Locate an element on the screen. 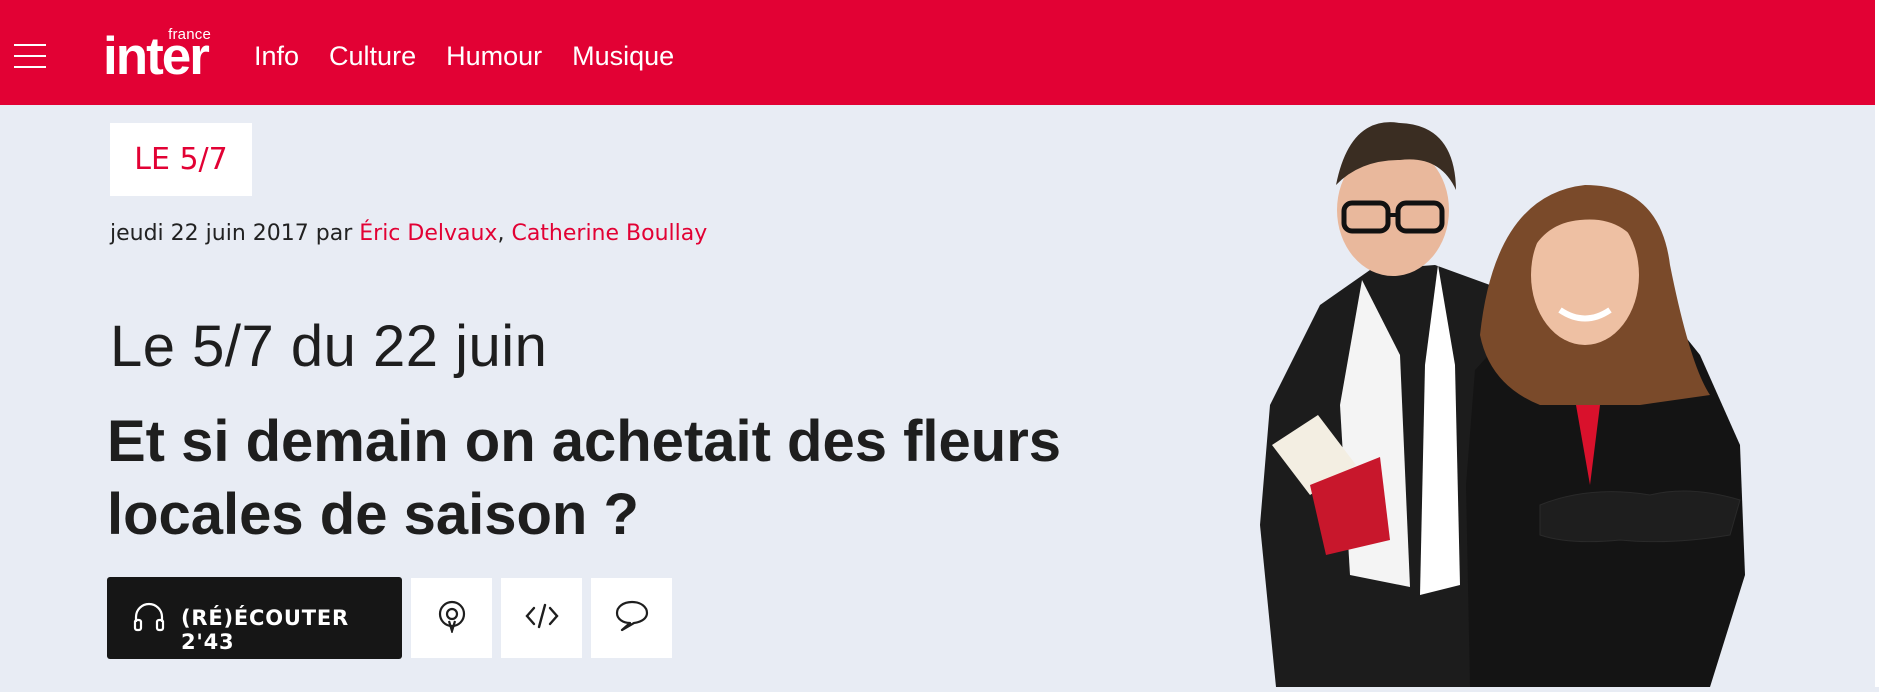  comment-icon is located at coordinates (632, 618).